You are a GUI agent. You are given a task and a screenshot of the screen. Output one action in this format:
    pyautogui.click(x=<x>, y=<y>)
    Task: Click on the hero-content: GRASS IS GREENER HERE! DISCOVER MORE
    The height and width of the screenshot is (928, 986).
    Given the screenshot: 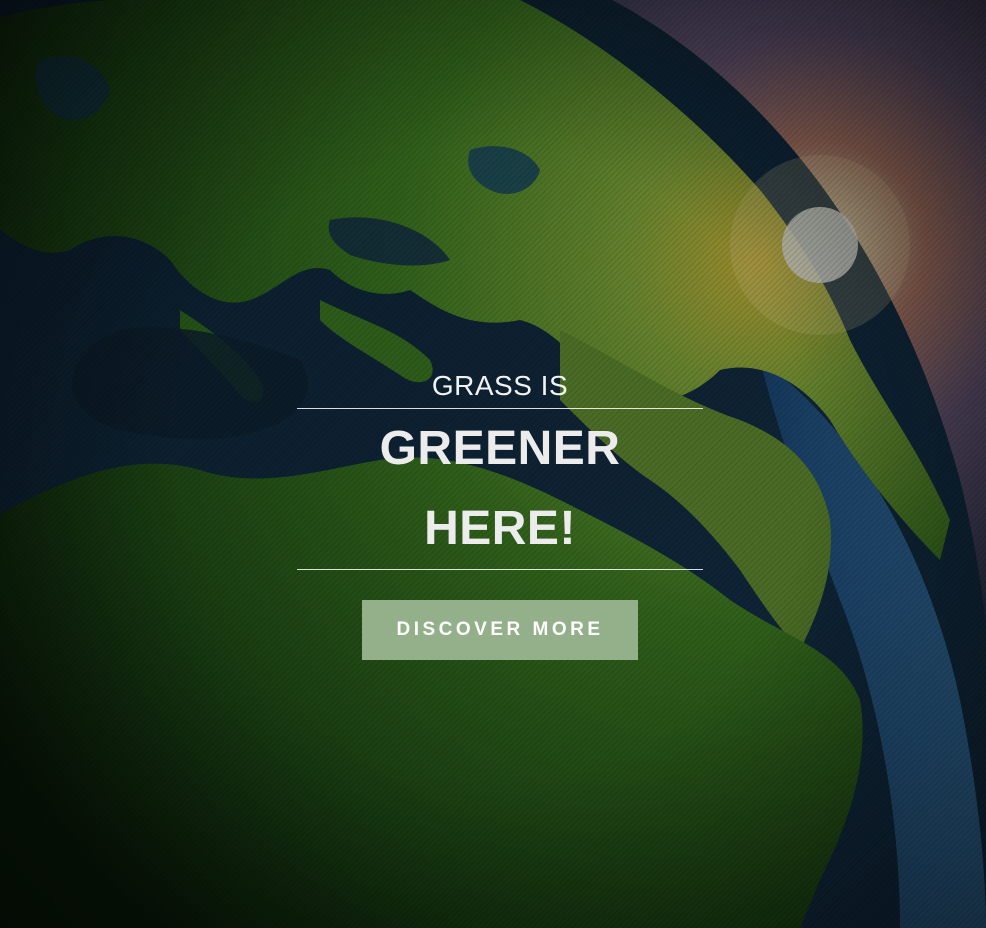 What is the action you would take?
    pyautogui.click(x=500, y=514)
    